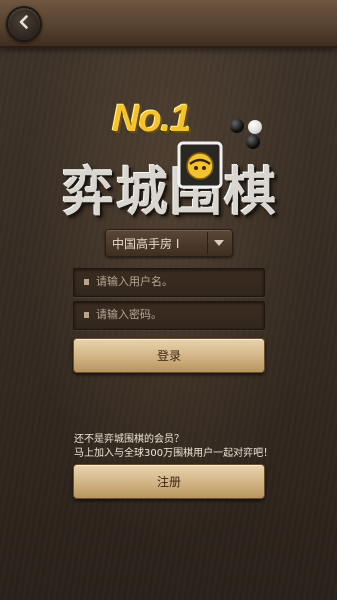 This screenshot has width=337, height=600. What do you see at coordinates (168, 24) in the screenshot?
I see `top-bar` at bounding box center [168, 24].